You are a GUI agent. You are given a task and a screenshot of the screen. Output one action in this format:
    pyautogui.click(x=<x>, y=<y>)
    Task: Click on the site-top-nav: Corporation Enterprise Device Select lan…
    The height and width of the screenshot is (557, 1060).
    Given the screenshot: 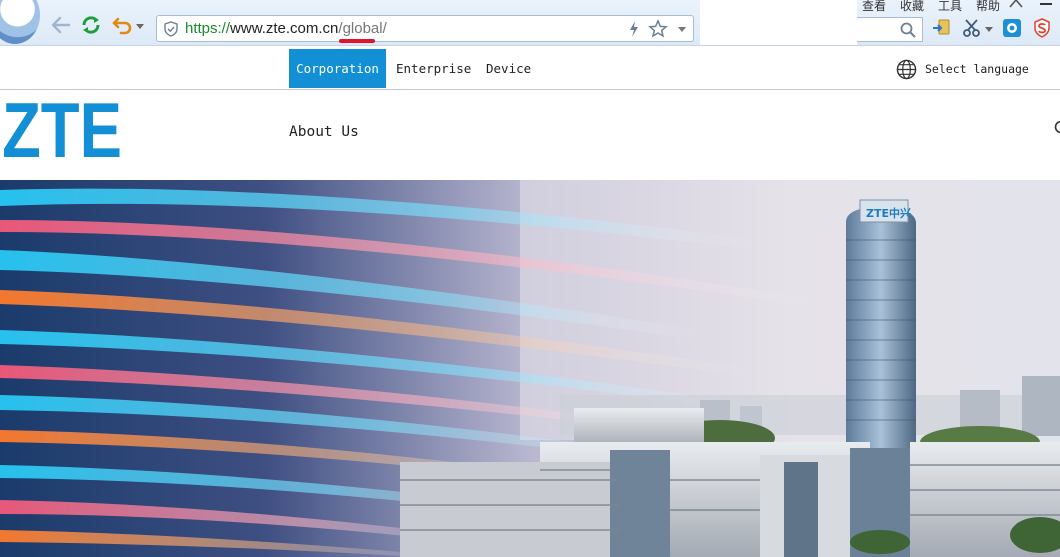 What is the action you would take?
    pyautogui.click(x=530, y=68)
    